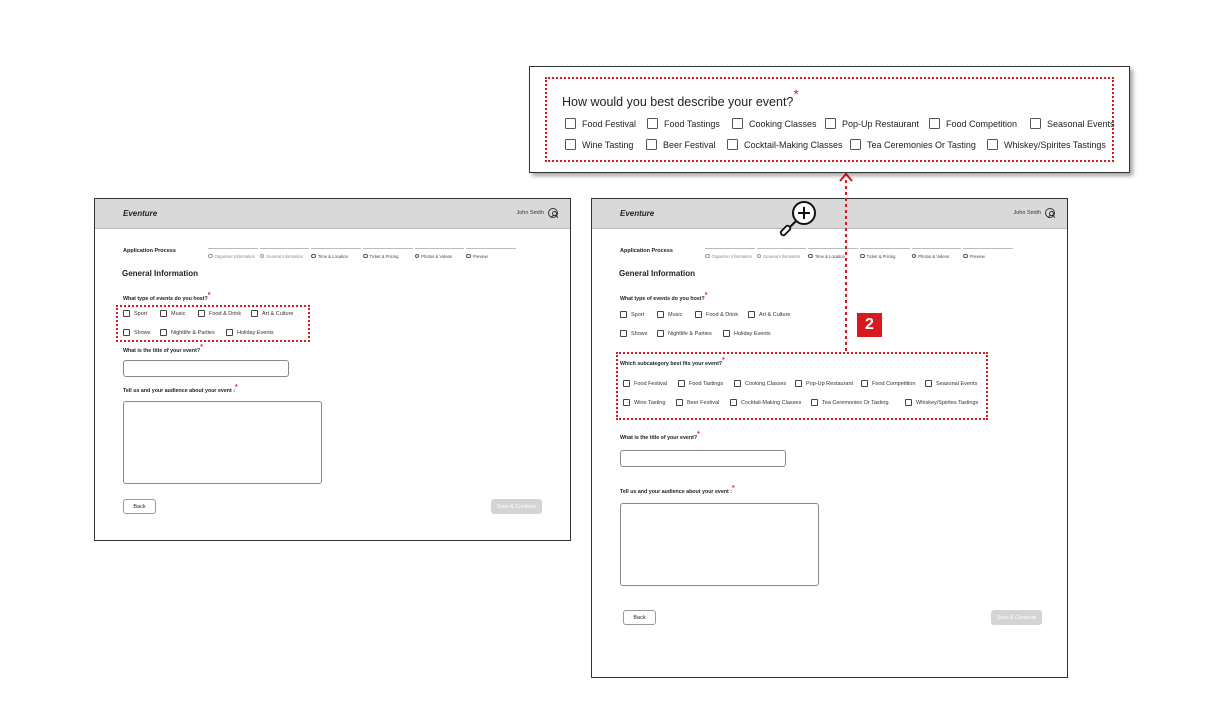 This screenshot has height=714, width=1224. What do you see at coordinates (1072, 123) in the screenshot?
I see `zoom-checkbox-seasonal-events: Seasonal Events` at bounding box center [1072, 123].